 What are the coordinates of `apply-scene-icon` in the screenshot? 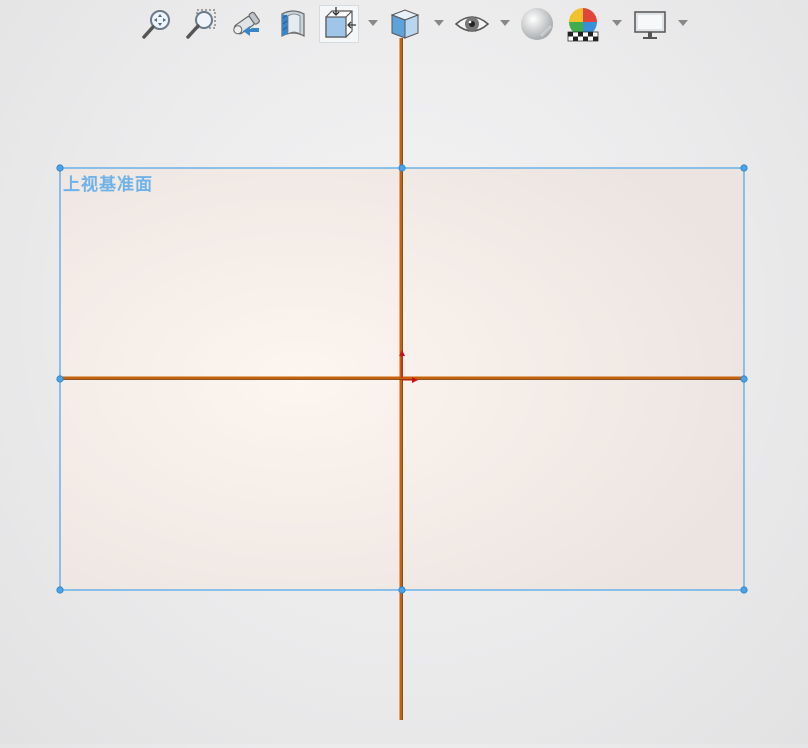 It's located at (583, 25).